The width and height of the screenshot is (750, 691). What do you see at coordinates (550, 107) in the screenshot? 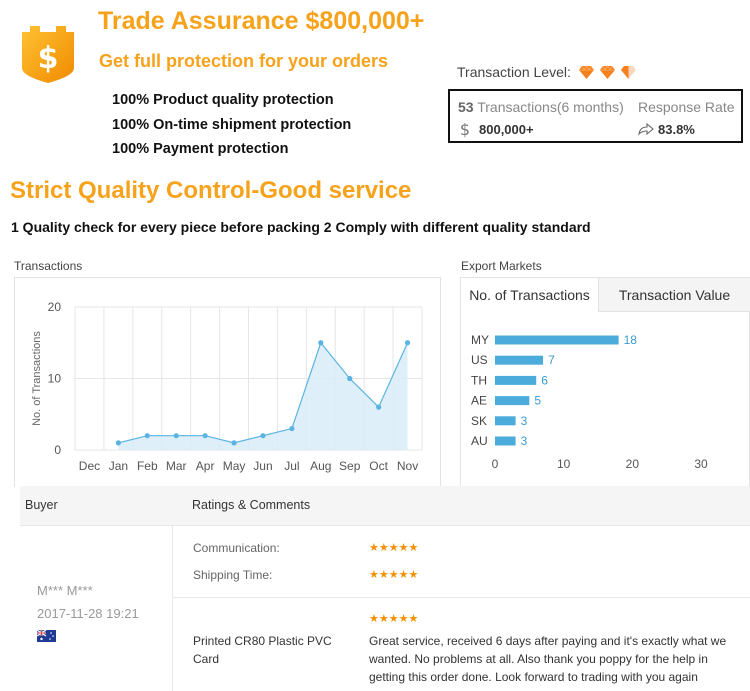
I see `transactions-count-label: Transactions(6 months)` at bounding box center [550, 107].